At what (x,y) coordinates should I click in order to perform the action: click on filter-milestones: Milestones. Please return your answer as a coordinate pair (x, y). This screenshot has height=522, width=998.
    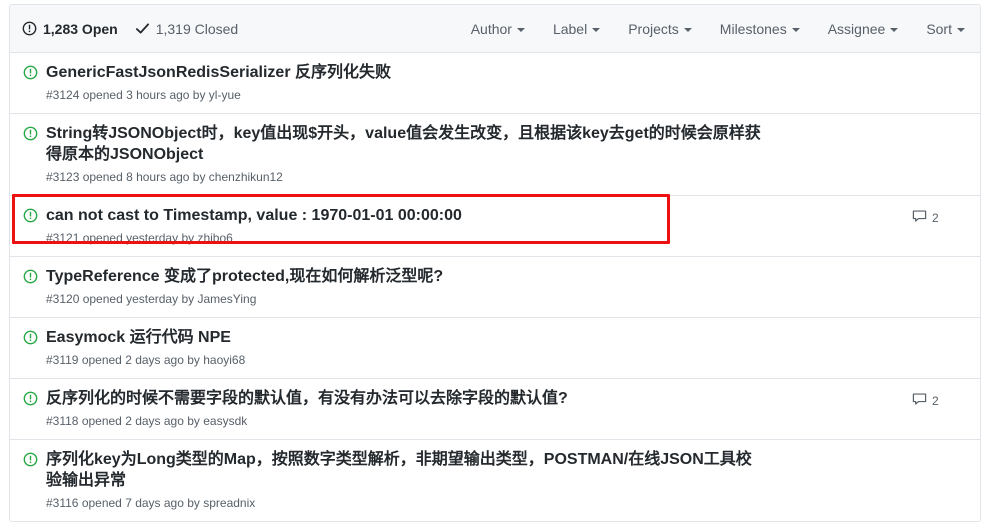
    Looking at the image, I should click on (760, 29).